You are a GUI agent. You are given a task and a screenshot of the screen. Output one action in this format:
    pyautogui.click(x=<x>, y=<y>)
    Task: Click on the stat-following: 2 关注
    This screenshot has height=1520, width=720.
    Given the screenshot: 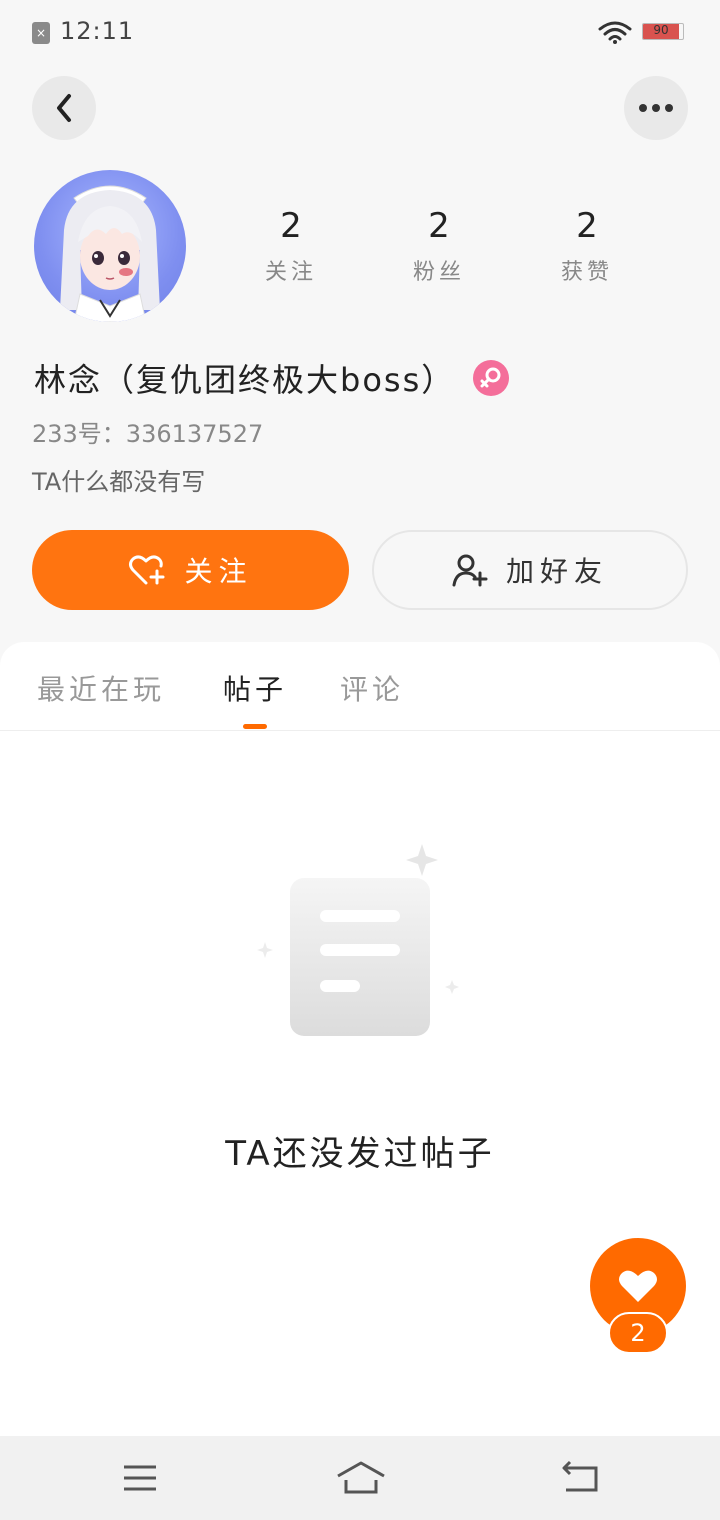 What is the action you would take?
    pyautogui.click(x=291, y=246)
    